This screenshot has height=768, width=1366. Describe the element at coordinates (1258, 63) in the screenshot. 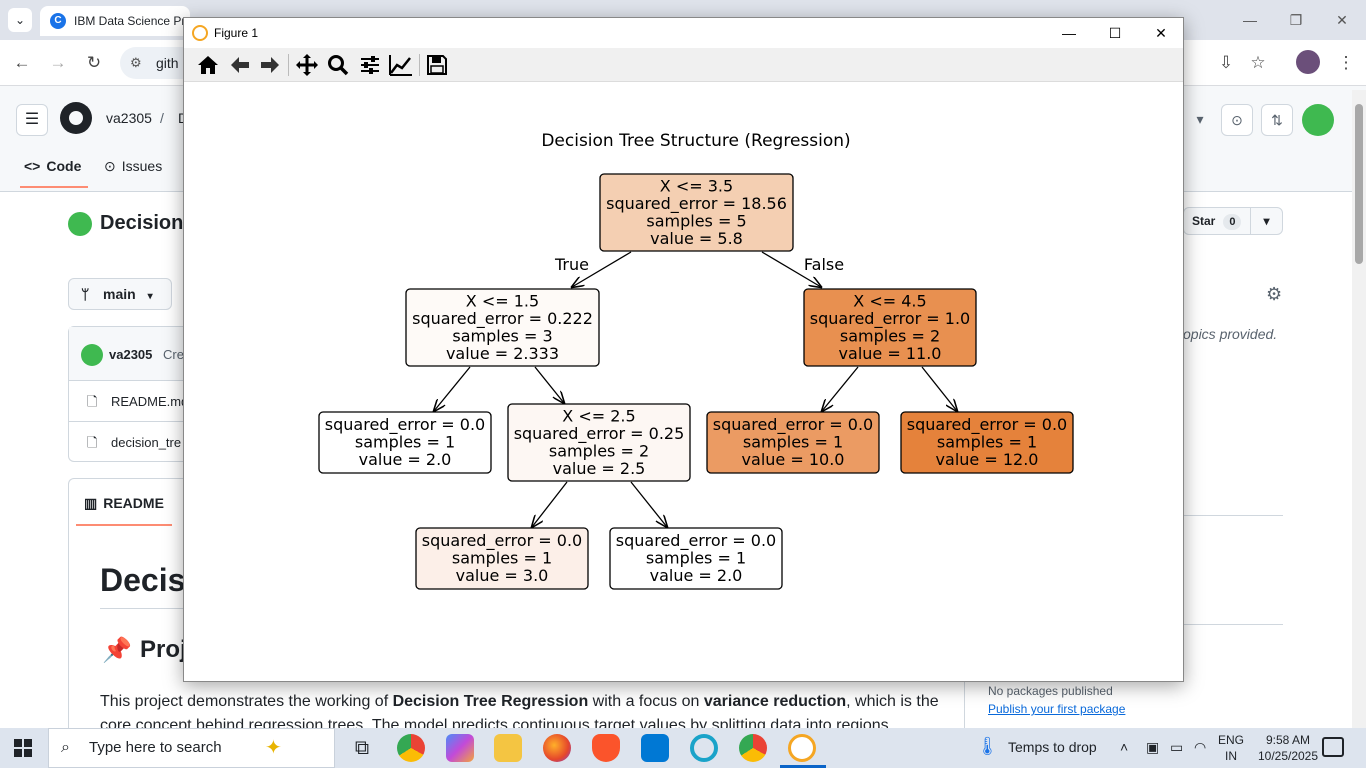

I see `bookmark-star-icon: ☆` at that location.